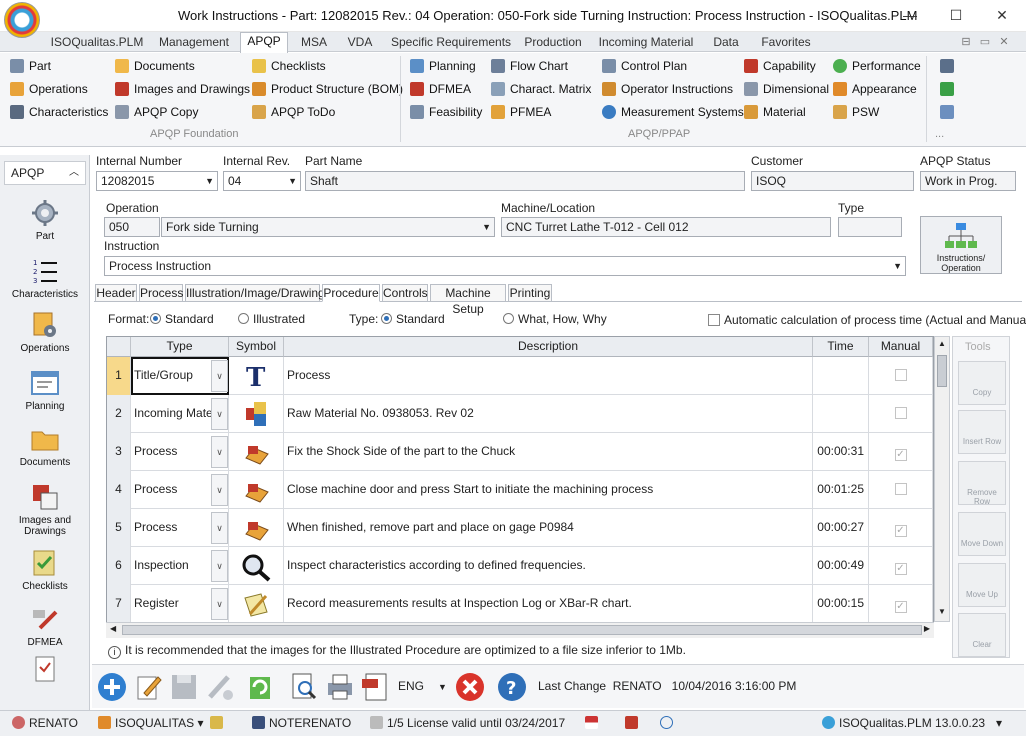 The height and width of the screenshot is (736, 1026). Describe the element at coordinates (180, 414) in the screenshot. I see `type-cell: Incoming Material∨` at that location.